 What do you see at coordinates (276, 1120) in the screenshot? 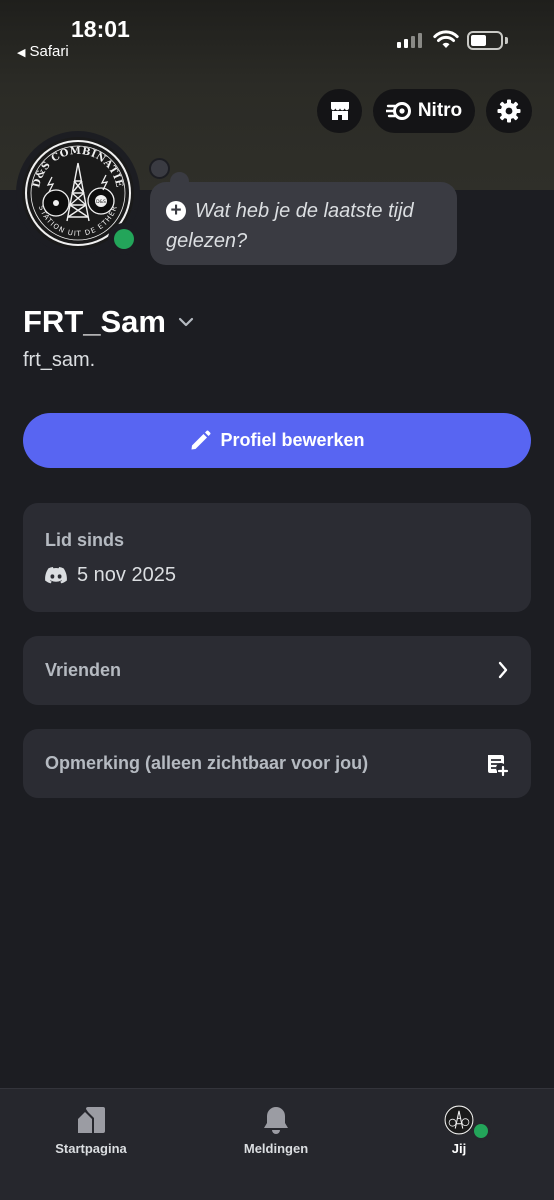
I see `bell-icon` at bounding box center [276, 1120].